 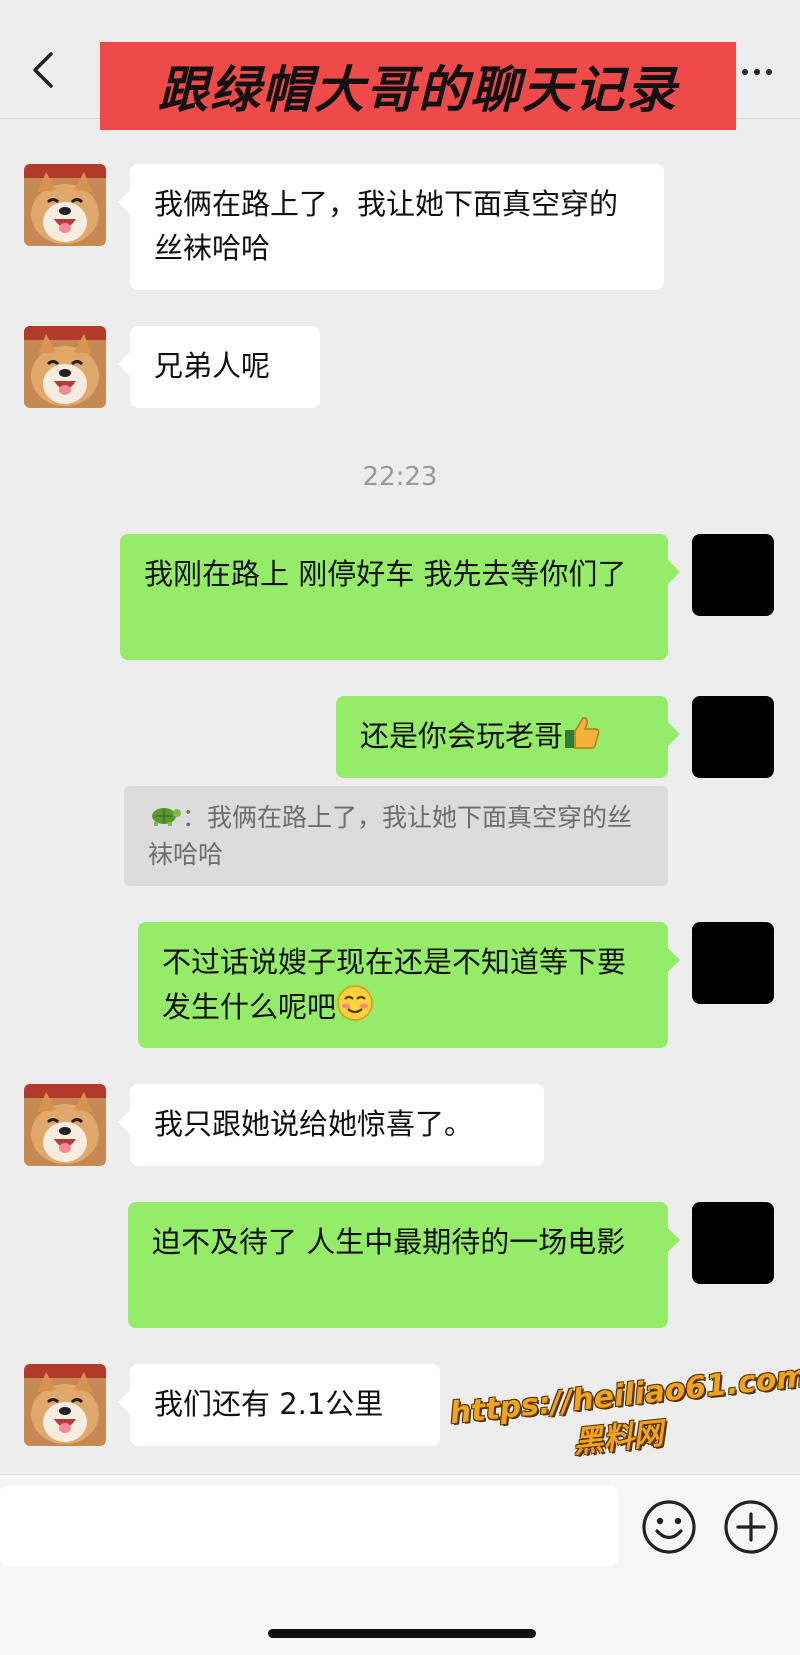 I want to click on message-text: 我只跟她说给她惊喜了。, so click(x=314, y=1124).